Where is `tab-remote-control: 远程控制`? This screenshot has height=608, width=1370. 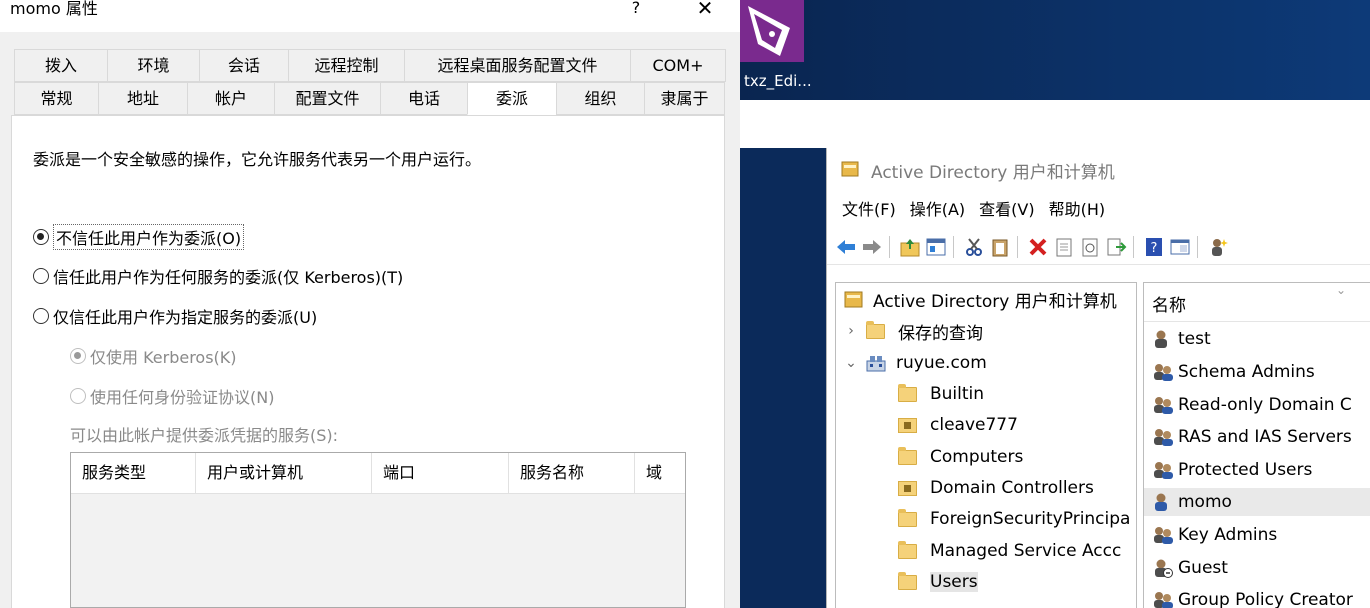 tab-remote-control: 远程控制 is located at coordinates (346, 65).